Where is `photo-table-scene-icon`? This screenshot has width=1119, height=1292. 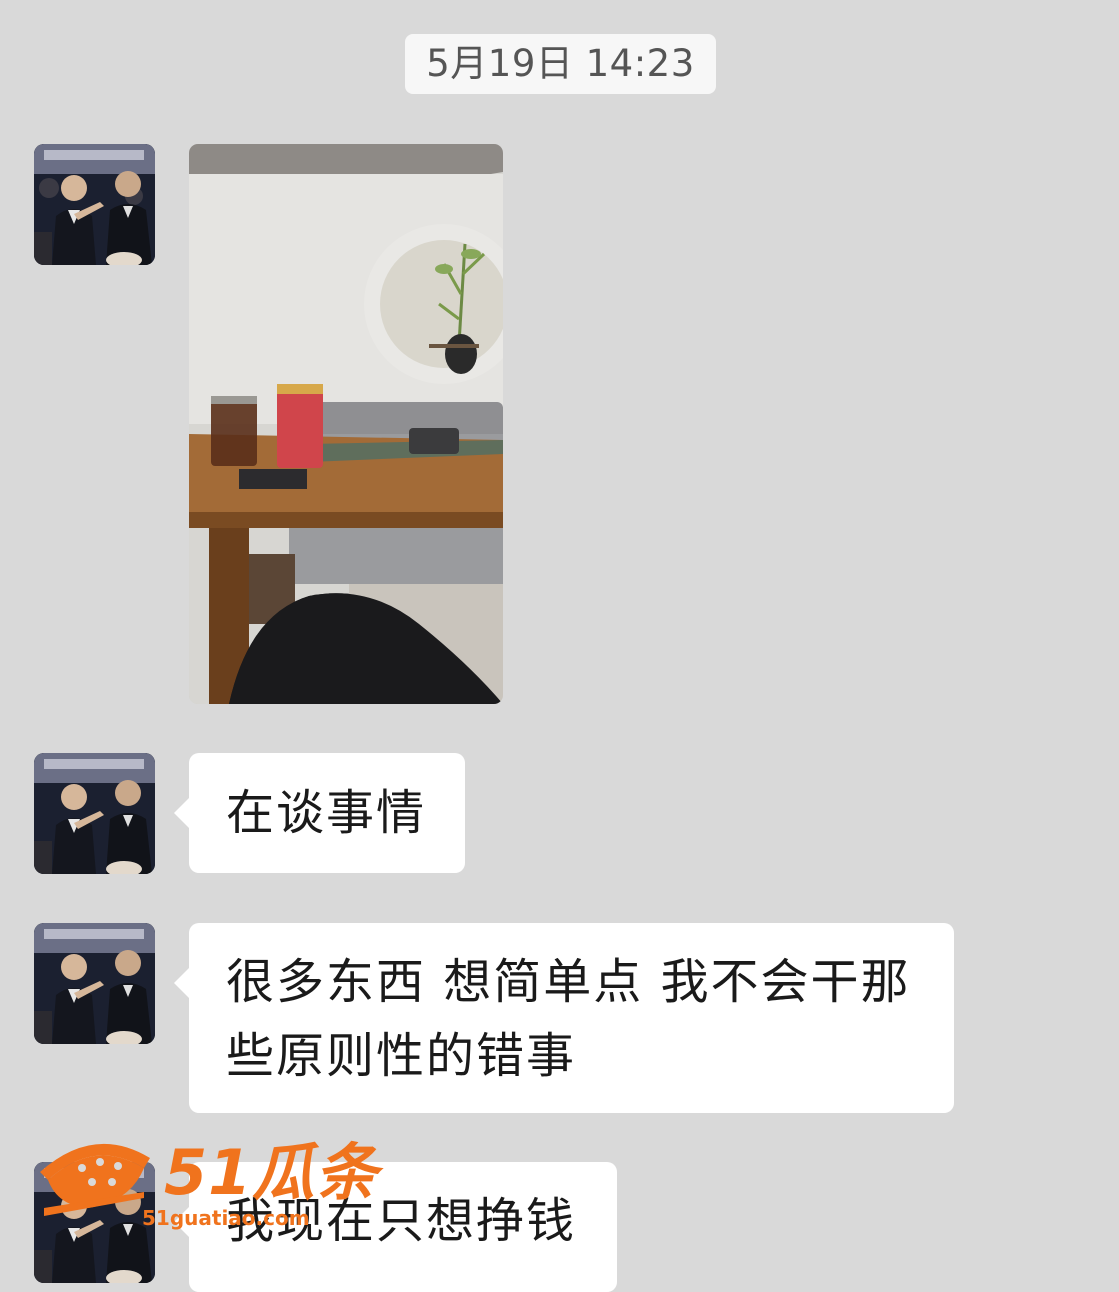 photo-table-scene-icon is located at coordinates (346, 424).